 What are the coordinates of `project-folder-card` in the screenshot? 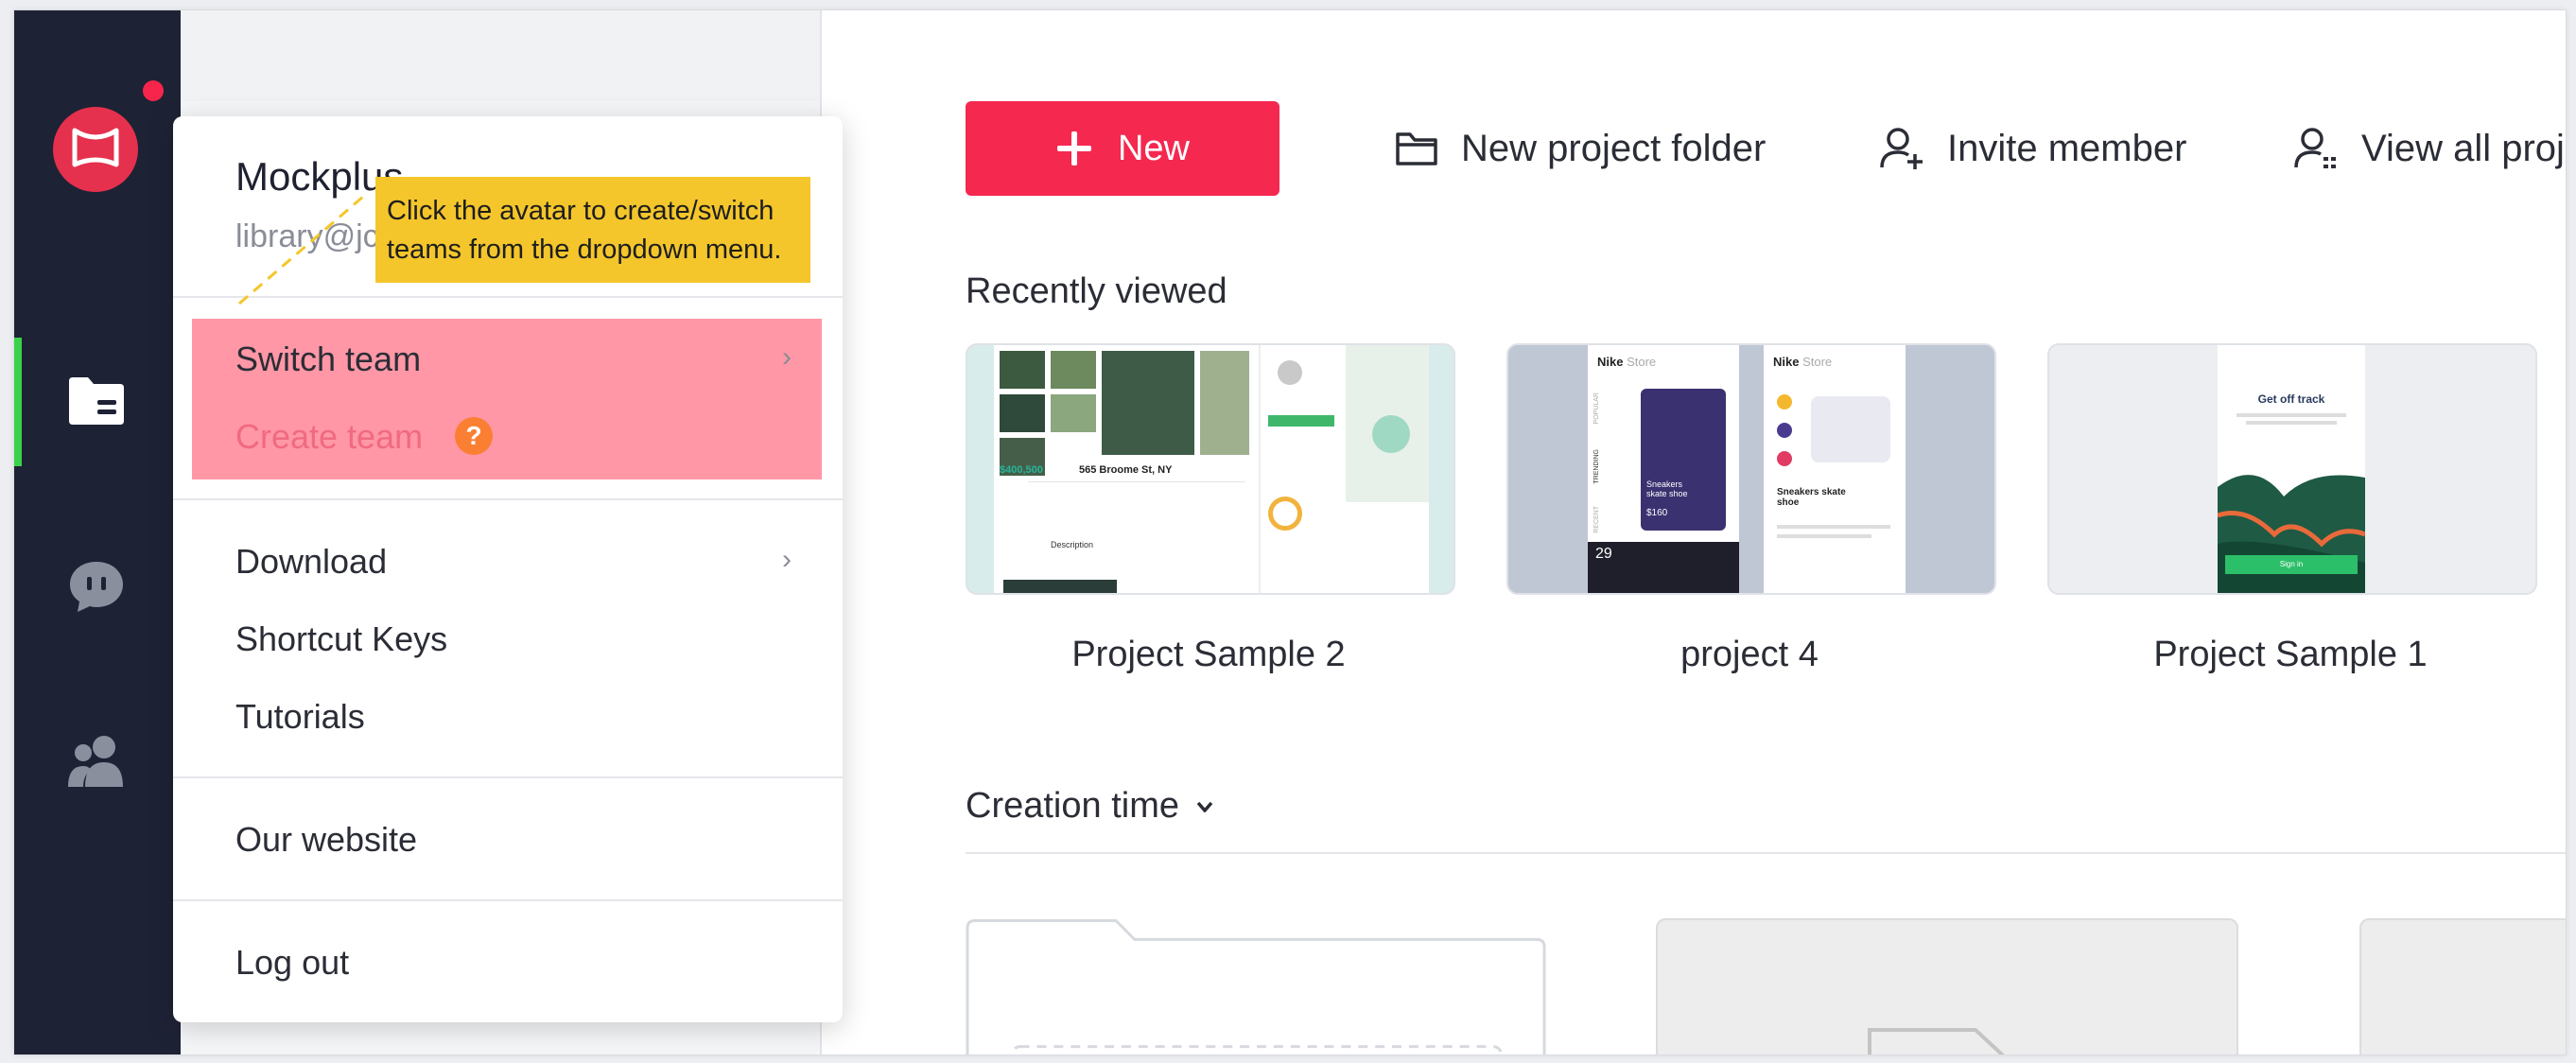 It's located at (1257, 986).